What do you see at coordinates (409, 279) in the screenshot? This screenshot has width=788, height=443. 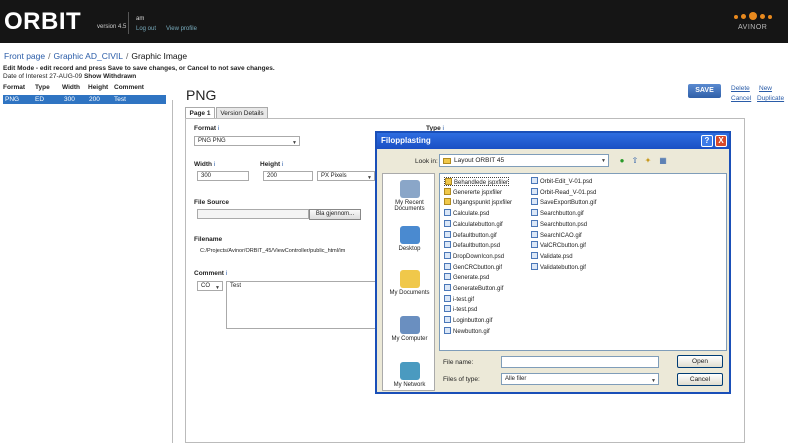 I see `my-documents-icon` at bounding box center [409, 279].